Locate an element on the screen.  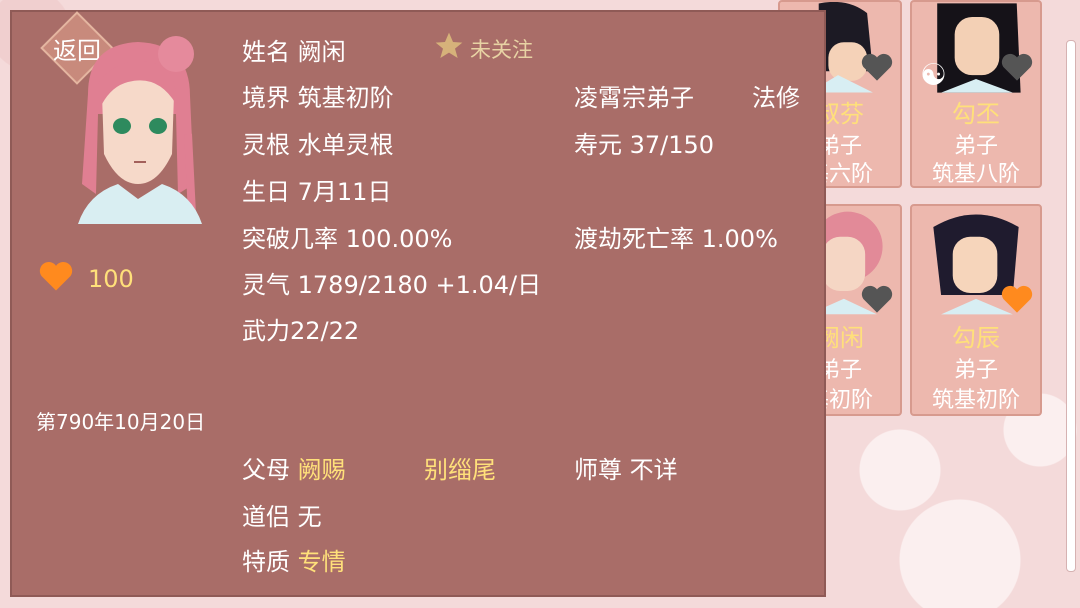
master-label: 师尊 is located at coordinates (598, 470).